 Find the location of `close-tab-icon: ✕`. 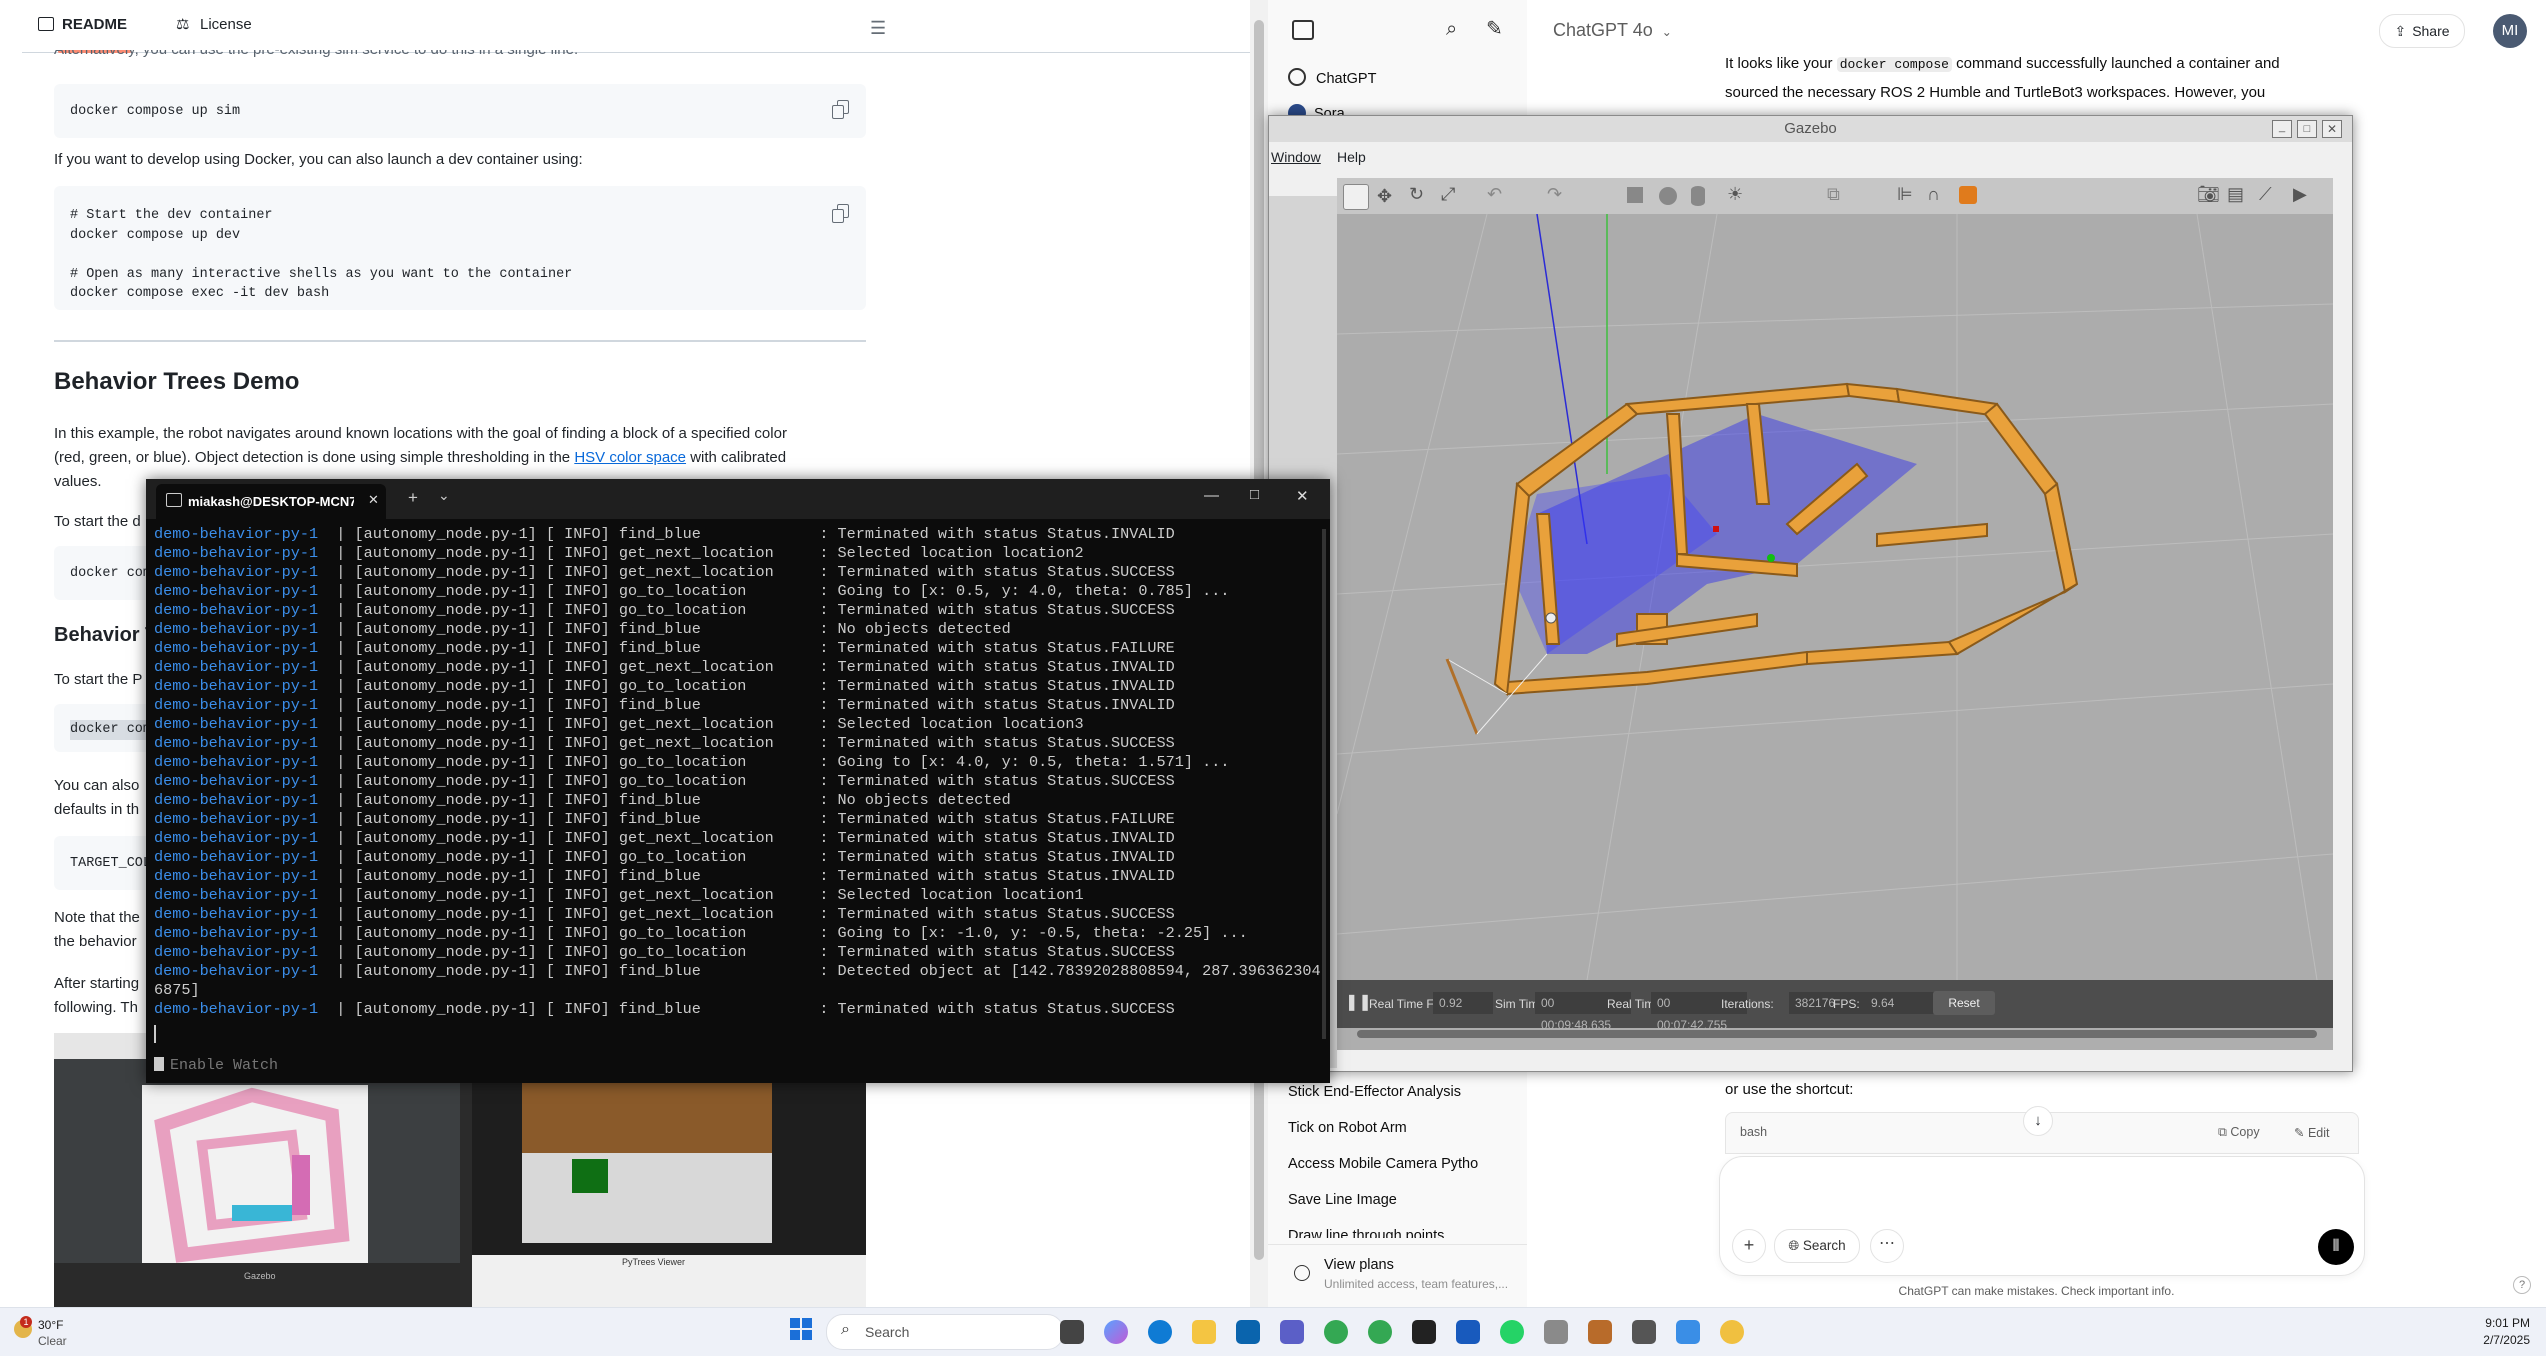

close-tab-icon: ✕ is located at coordinates (373, 500).